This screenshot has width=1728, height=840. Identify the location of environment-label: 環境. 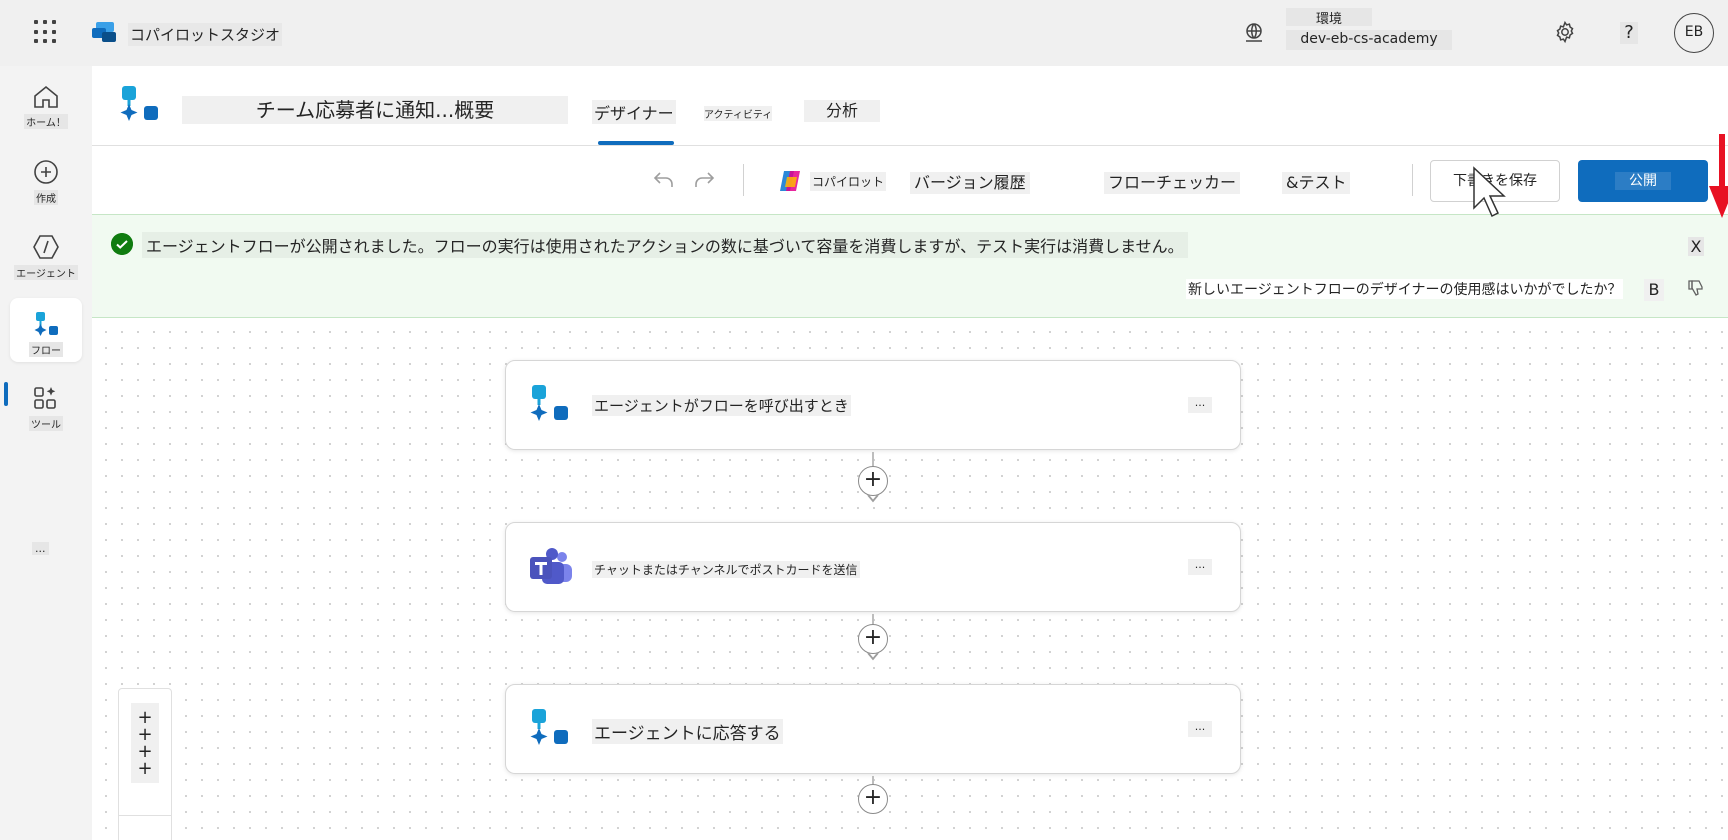
(1329, 17).